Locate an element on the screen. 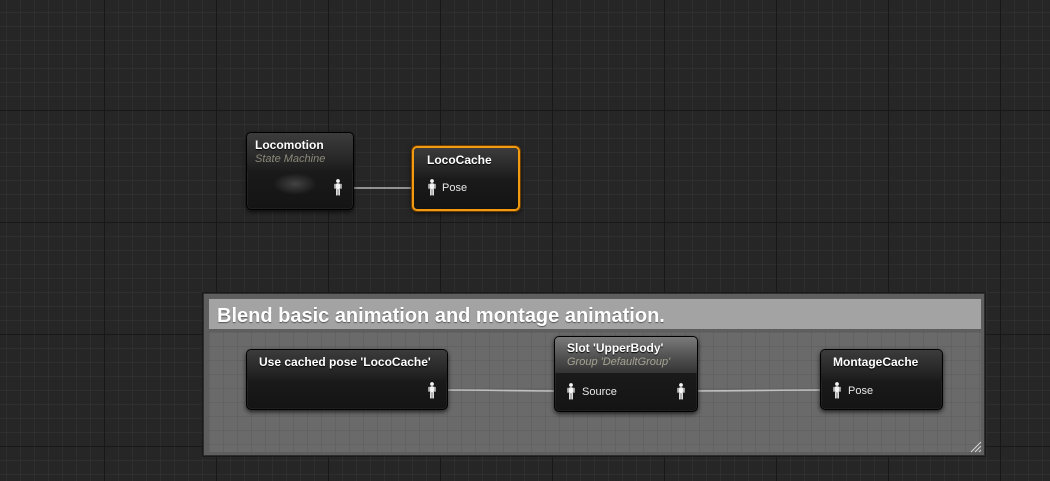  node-title: Locomotion is located at coordinates (289, 145).